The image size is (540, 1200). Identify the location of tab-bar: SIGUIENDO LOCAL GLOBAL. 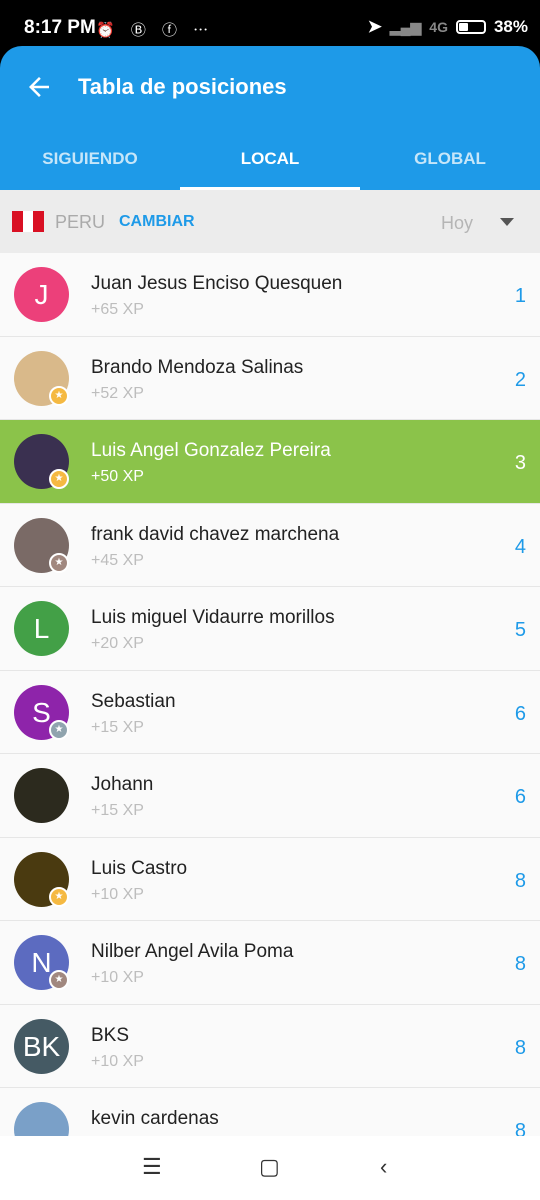
(270, 163).